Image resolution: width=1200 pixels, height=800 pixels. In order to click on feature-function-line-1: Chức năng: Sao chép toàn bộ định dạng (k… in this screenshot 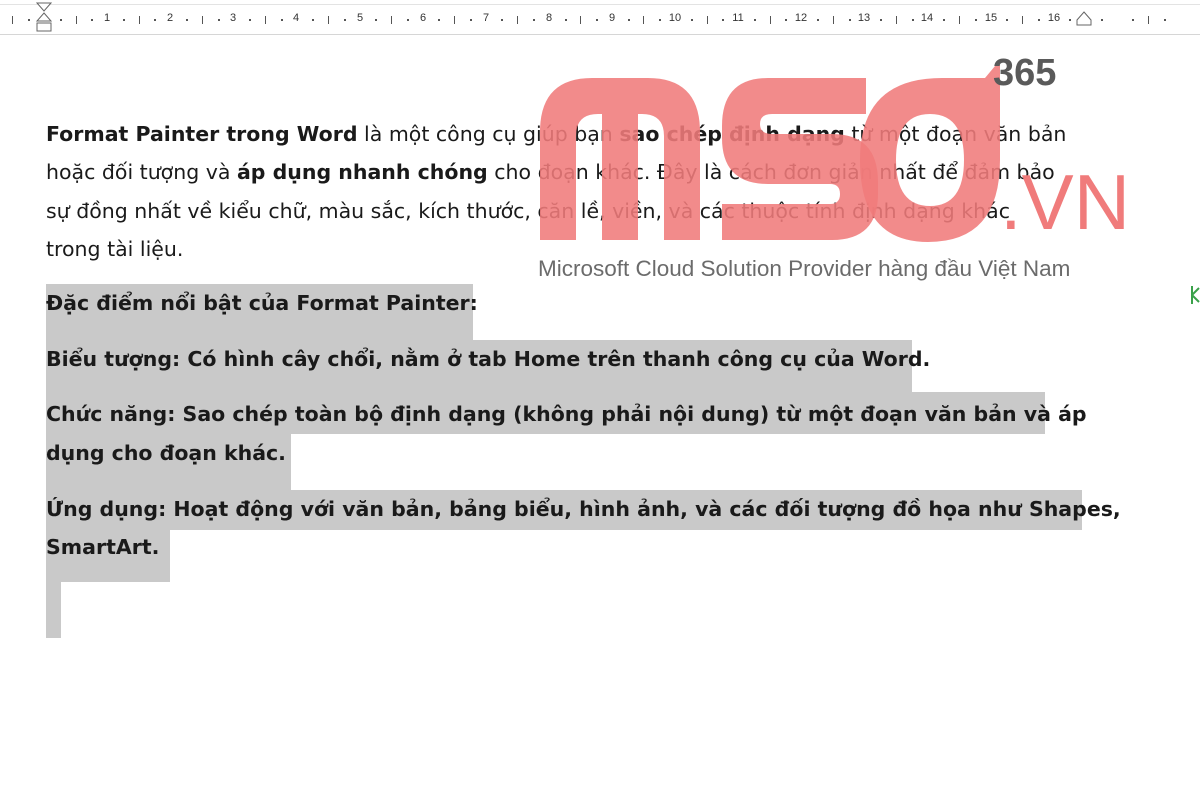, I will do `click(566, 414)`.